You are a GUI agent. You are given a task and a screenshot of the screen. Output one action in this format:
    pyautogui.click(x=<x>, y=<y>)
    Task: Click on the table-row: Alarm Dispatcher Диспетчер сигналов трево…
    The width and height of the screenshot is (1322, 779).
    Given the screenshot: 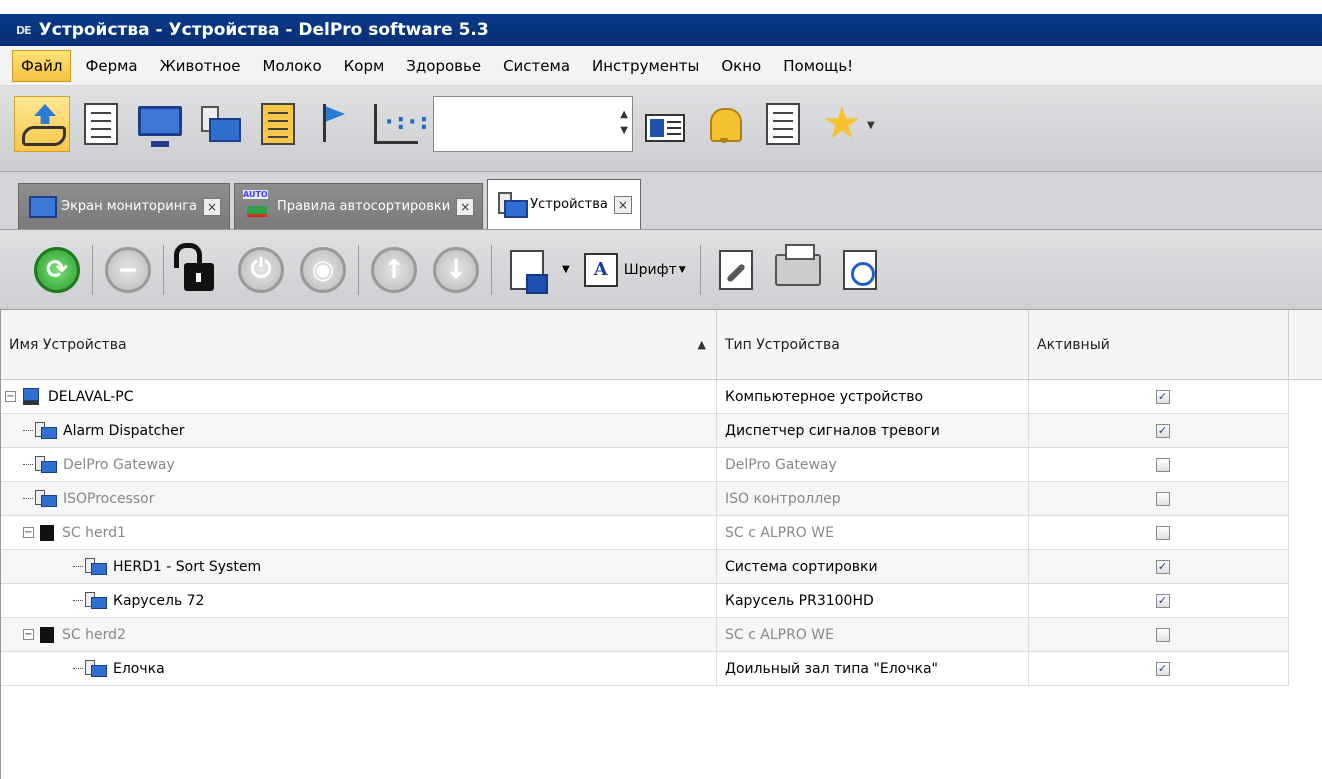 What is the action you would take?
    pyautogui.click(x=661, y=431)
    